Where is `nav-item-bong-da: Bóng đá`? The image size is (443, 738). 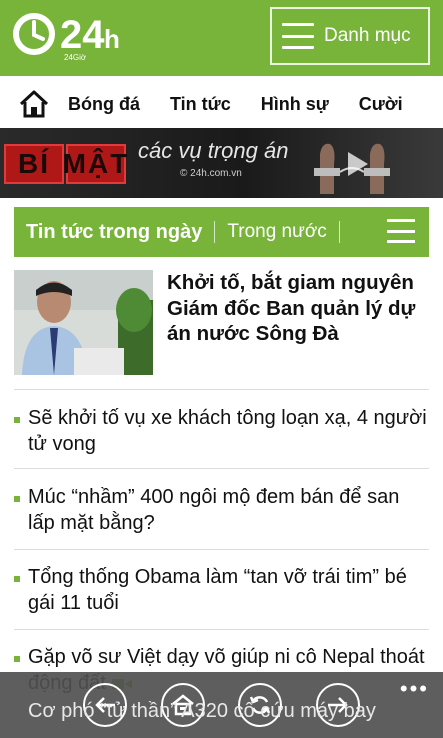
nav-item-bong-da: Bóng đá is located at coordinates (104, 104).